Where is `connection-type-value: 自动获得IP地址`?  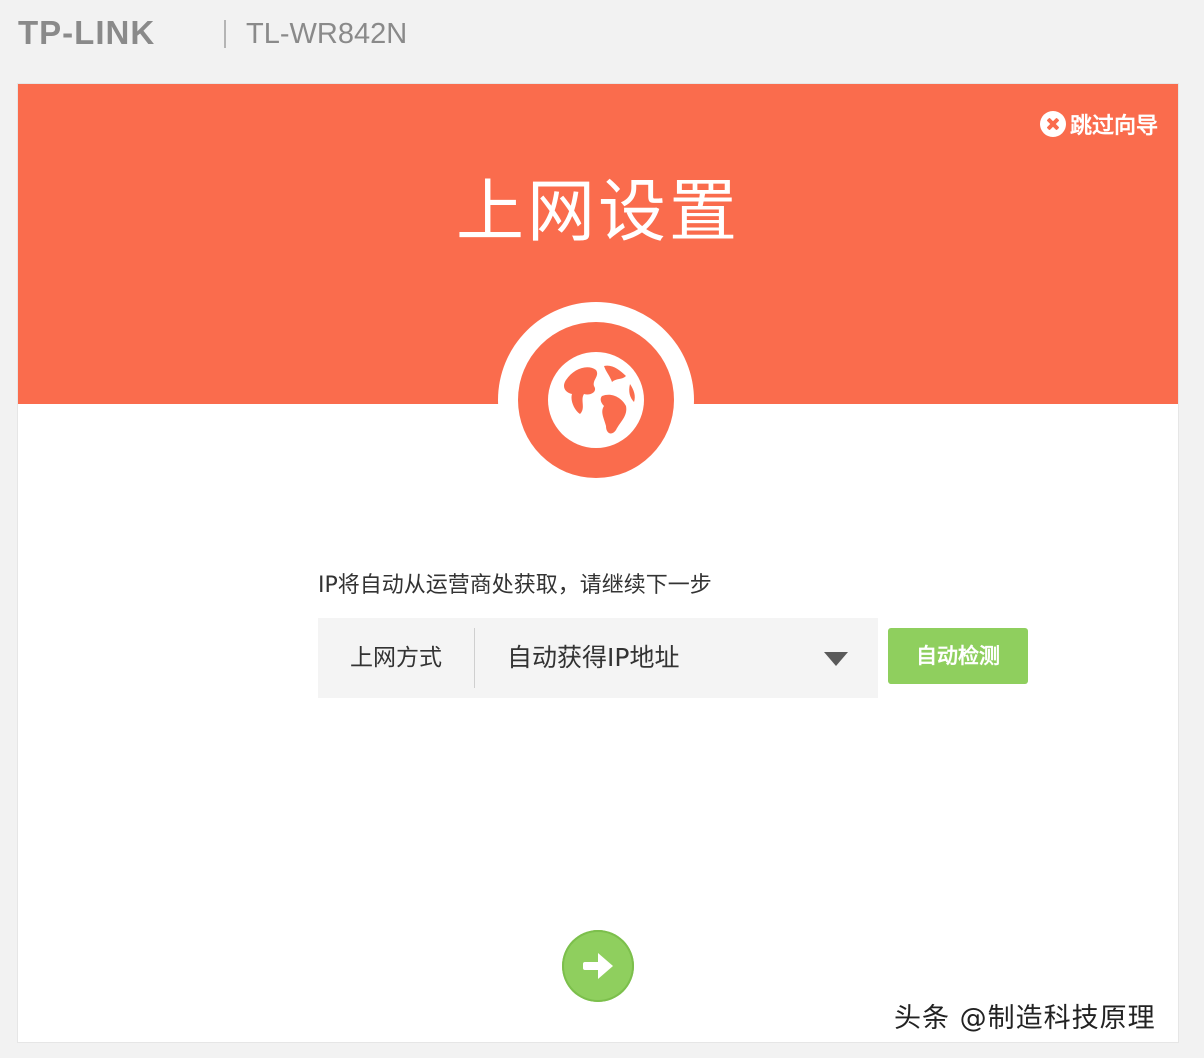 connection-type-value: 自动获得IP地址 is located at coordinates (593, 657).